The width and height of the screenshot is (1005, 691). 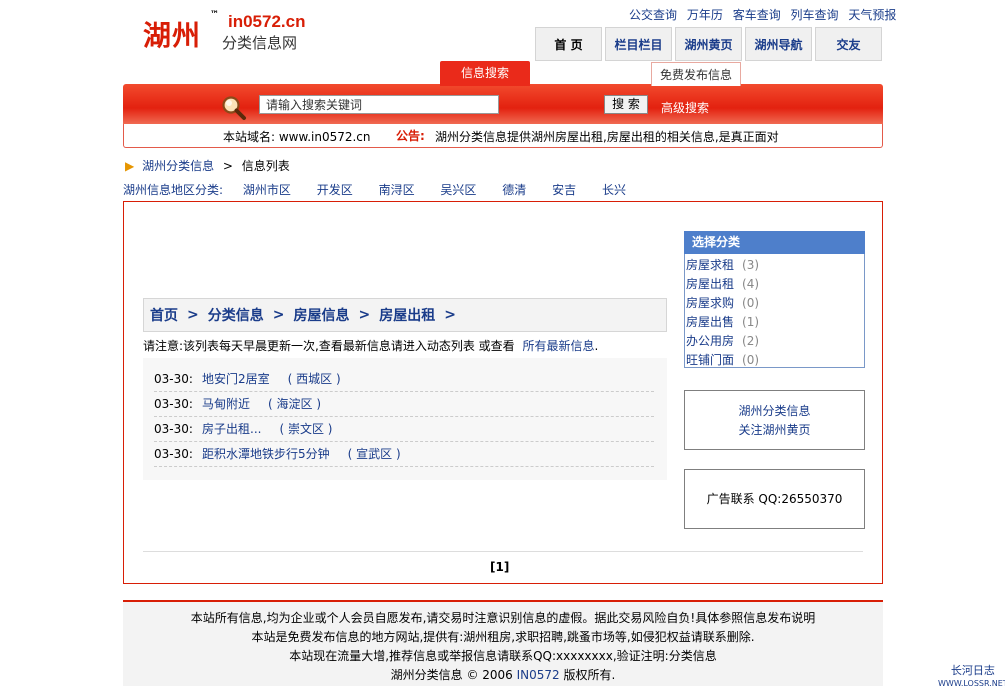 I want to click on top-link-bus: 公交查询, so click(x=653, y=15).